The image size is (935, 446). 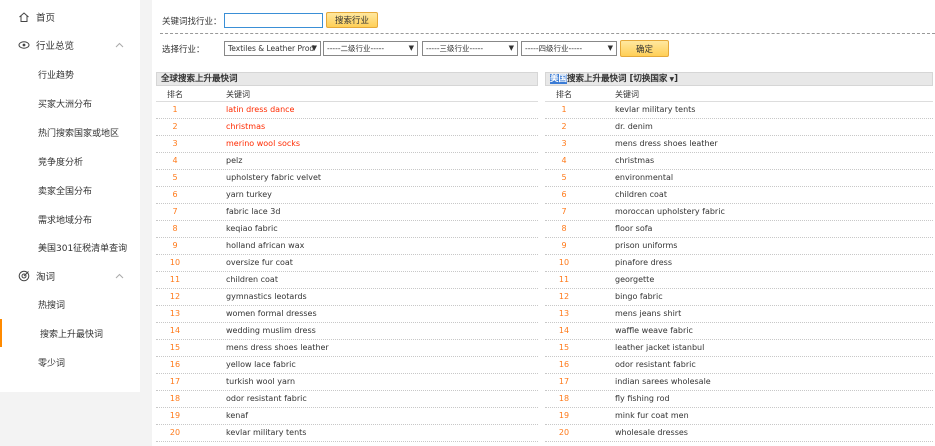 I want to click on table-row: 15 mens dress shoes leather, so click(x=347, y=348).